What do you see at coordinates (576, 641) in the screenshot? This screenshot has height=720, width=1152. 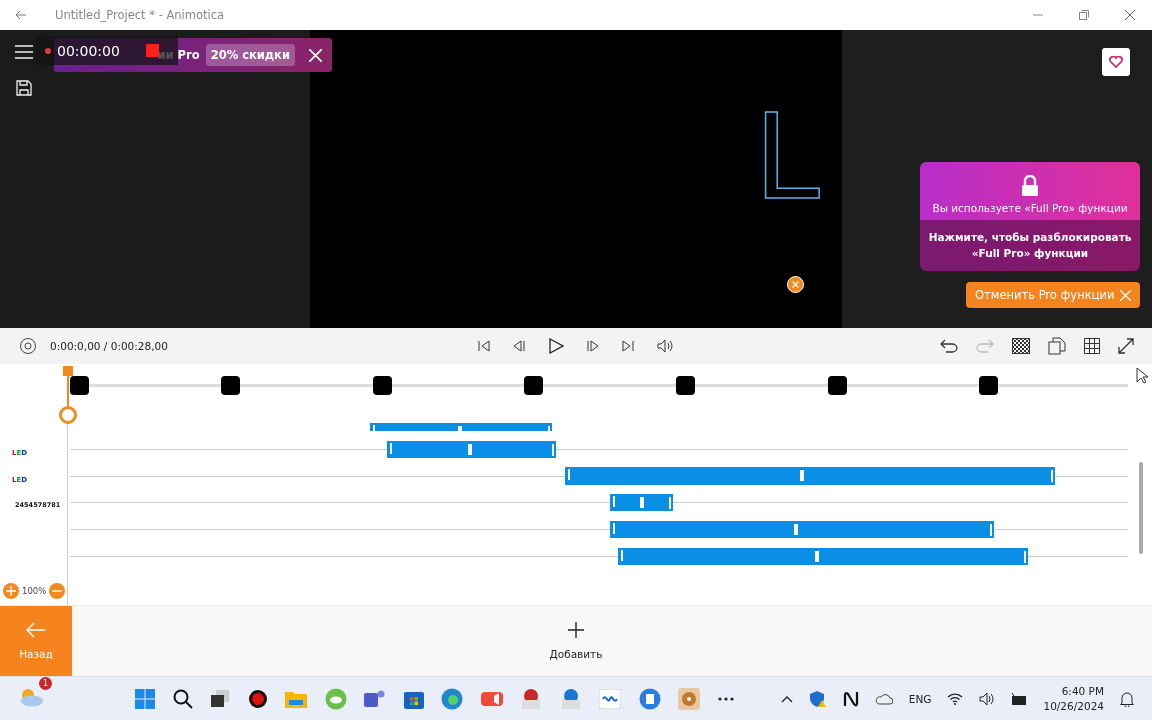 I see `add-button: Добавить` at bounding box center [576, 641].